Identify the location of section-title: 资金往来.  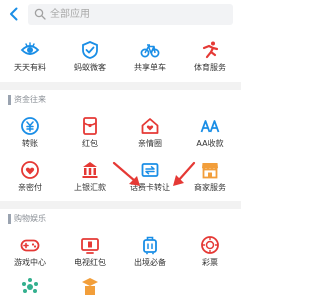
(30, 99).